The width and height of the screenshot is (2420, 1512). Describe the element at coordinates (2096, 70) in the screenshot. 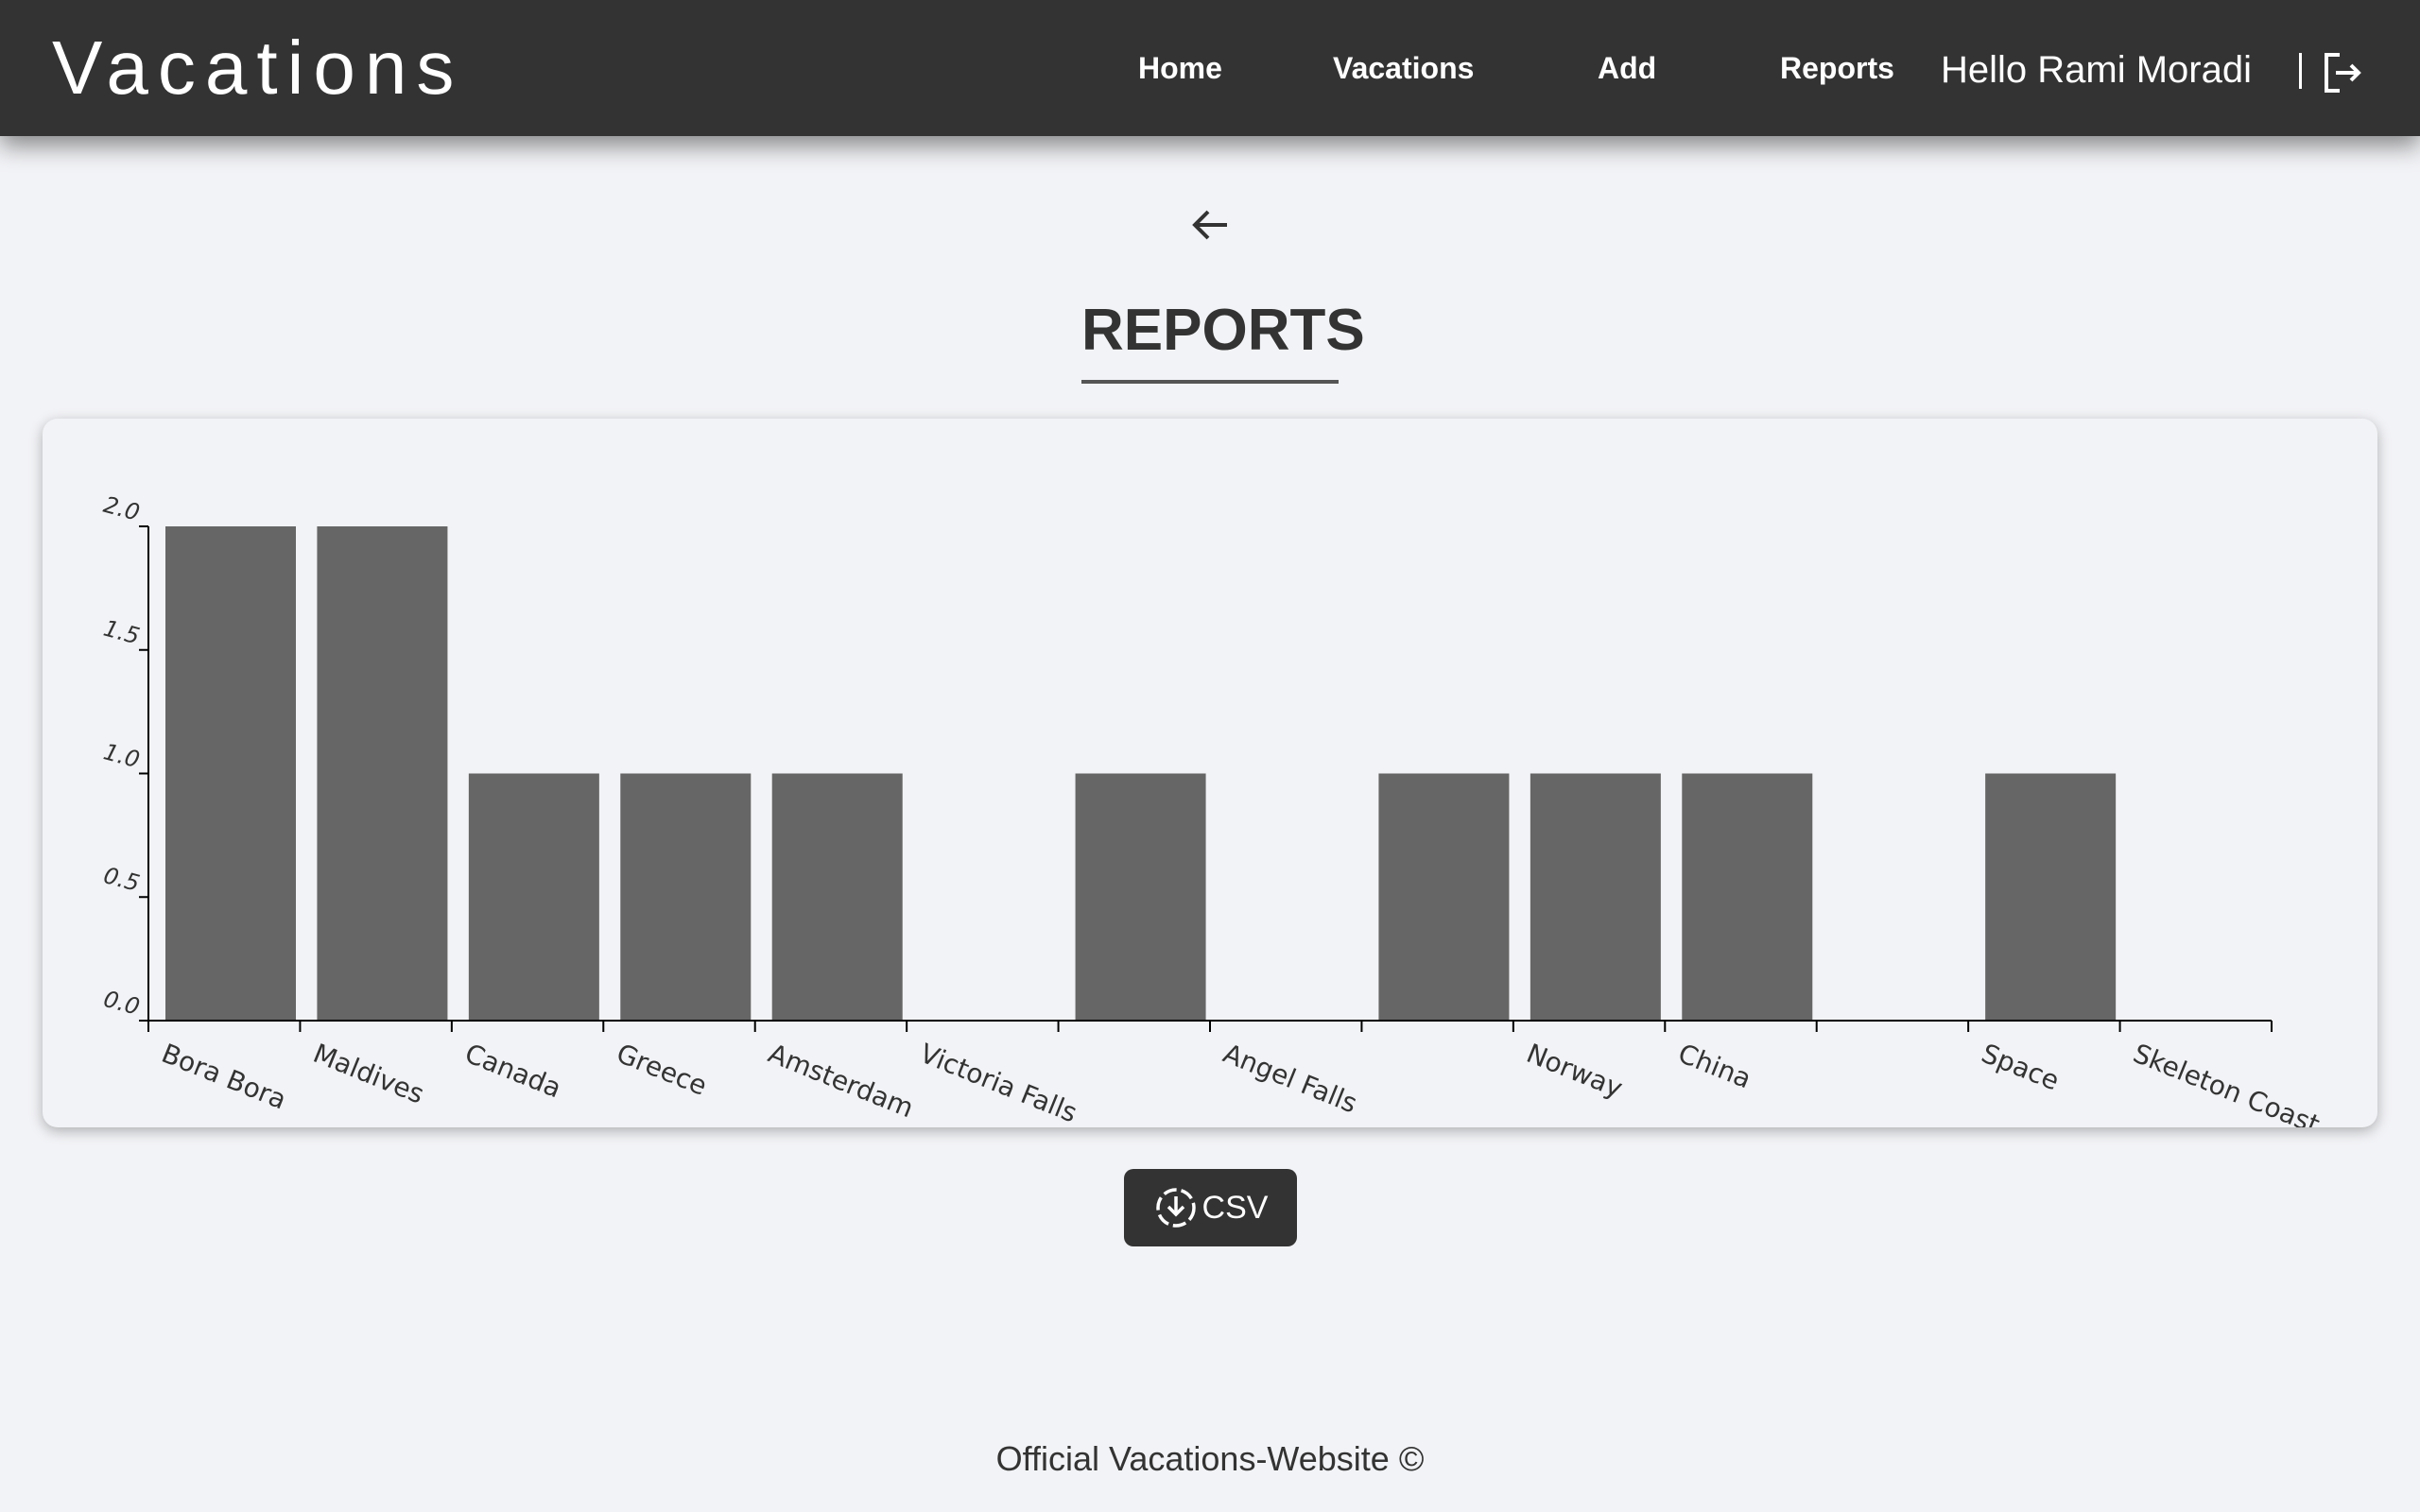

I see `user-greeting: Hello Rami Moradi` at that location.